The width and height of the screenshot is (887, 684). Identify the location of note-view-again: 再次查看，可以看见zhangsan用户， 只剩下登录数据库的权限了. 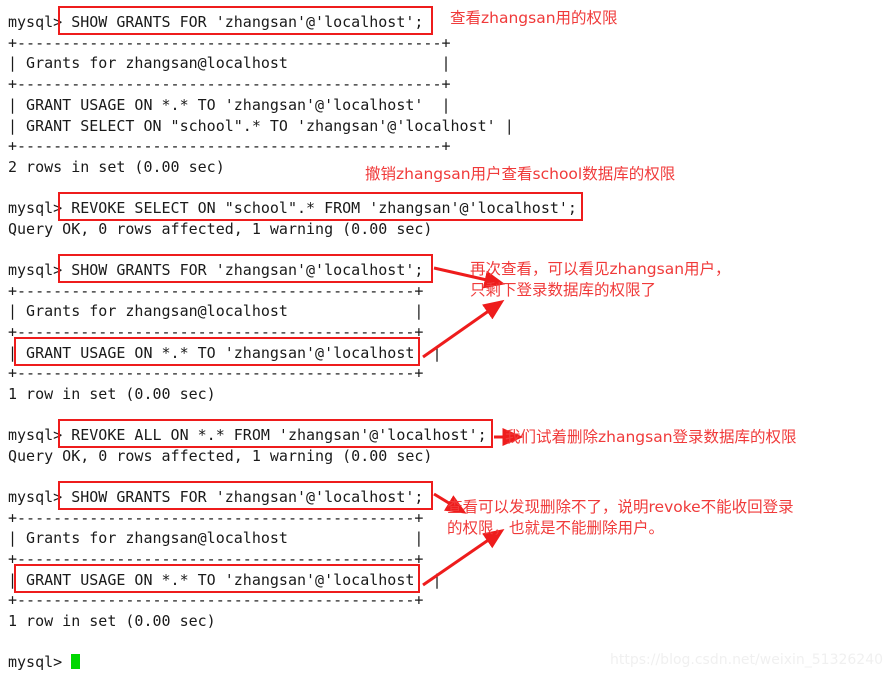
(600, 279).